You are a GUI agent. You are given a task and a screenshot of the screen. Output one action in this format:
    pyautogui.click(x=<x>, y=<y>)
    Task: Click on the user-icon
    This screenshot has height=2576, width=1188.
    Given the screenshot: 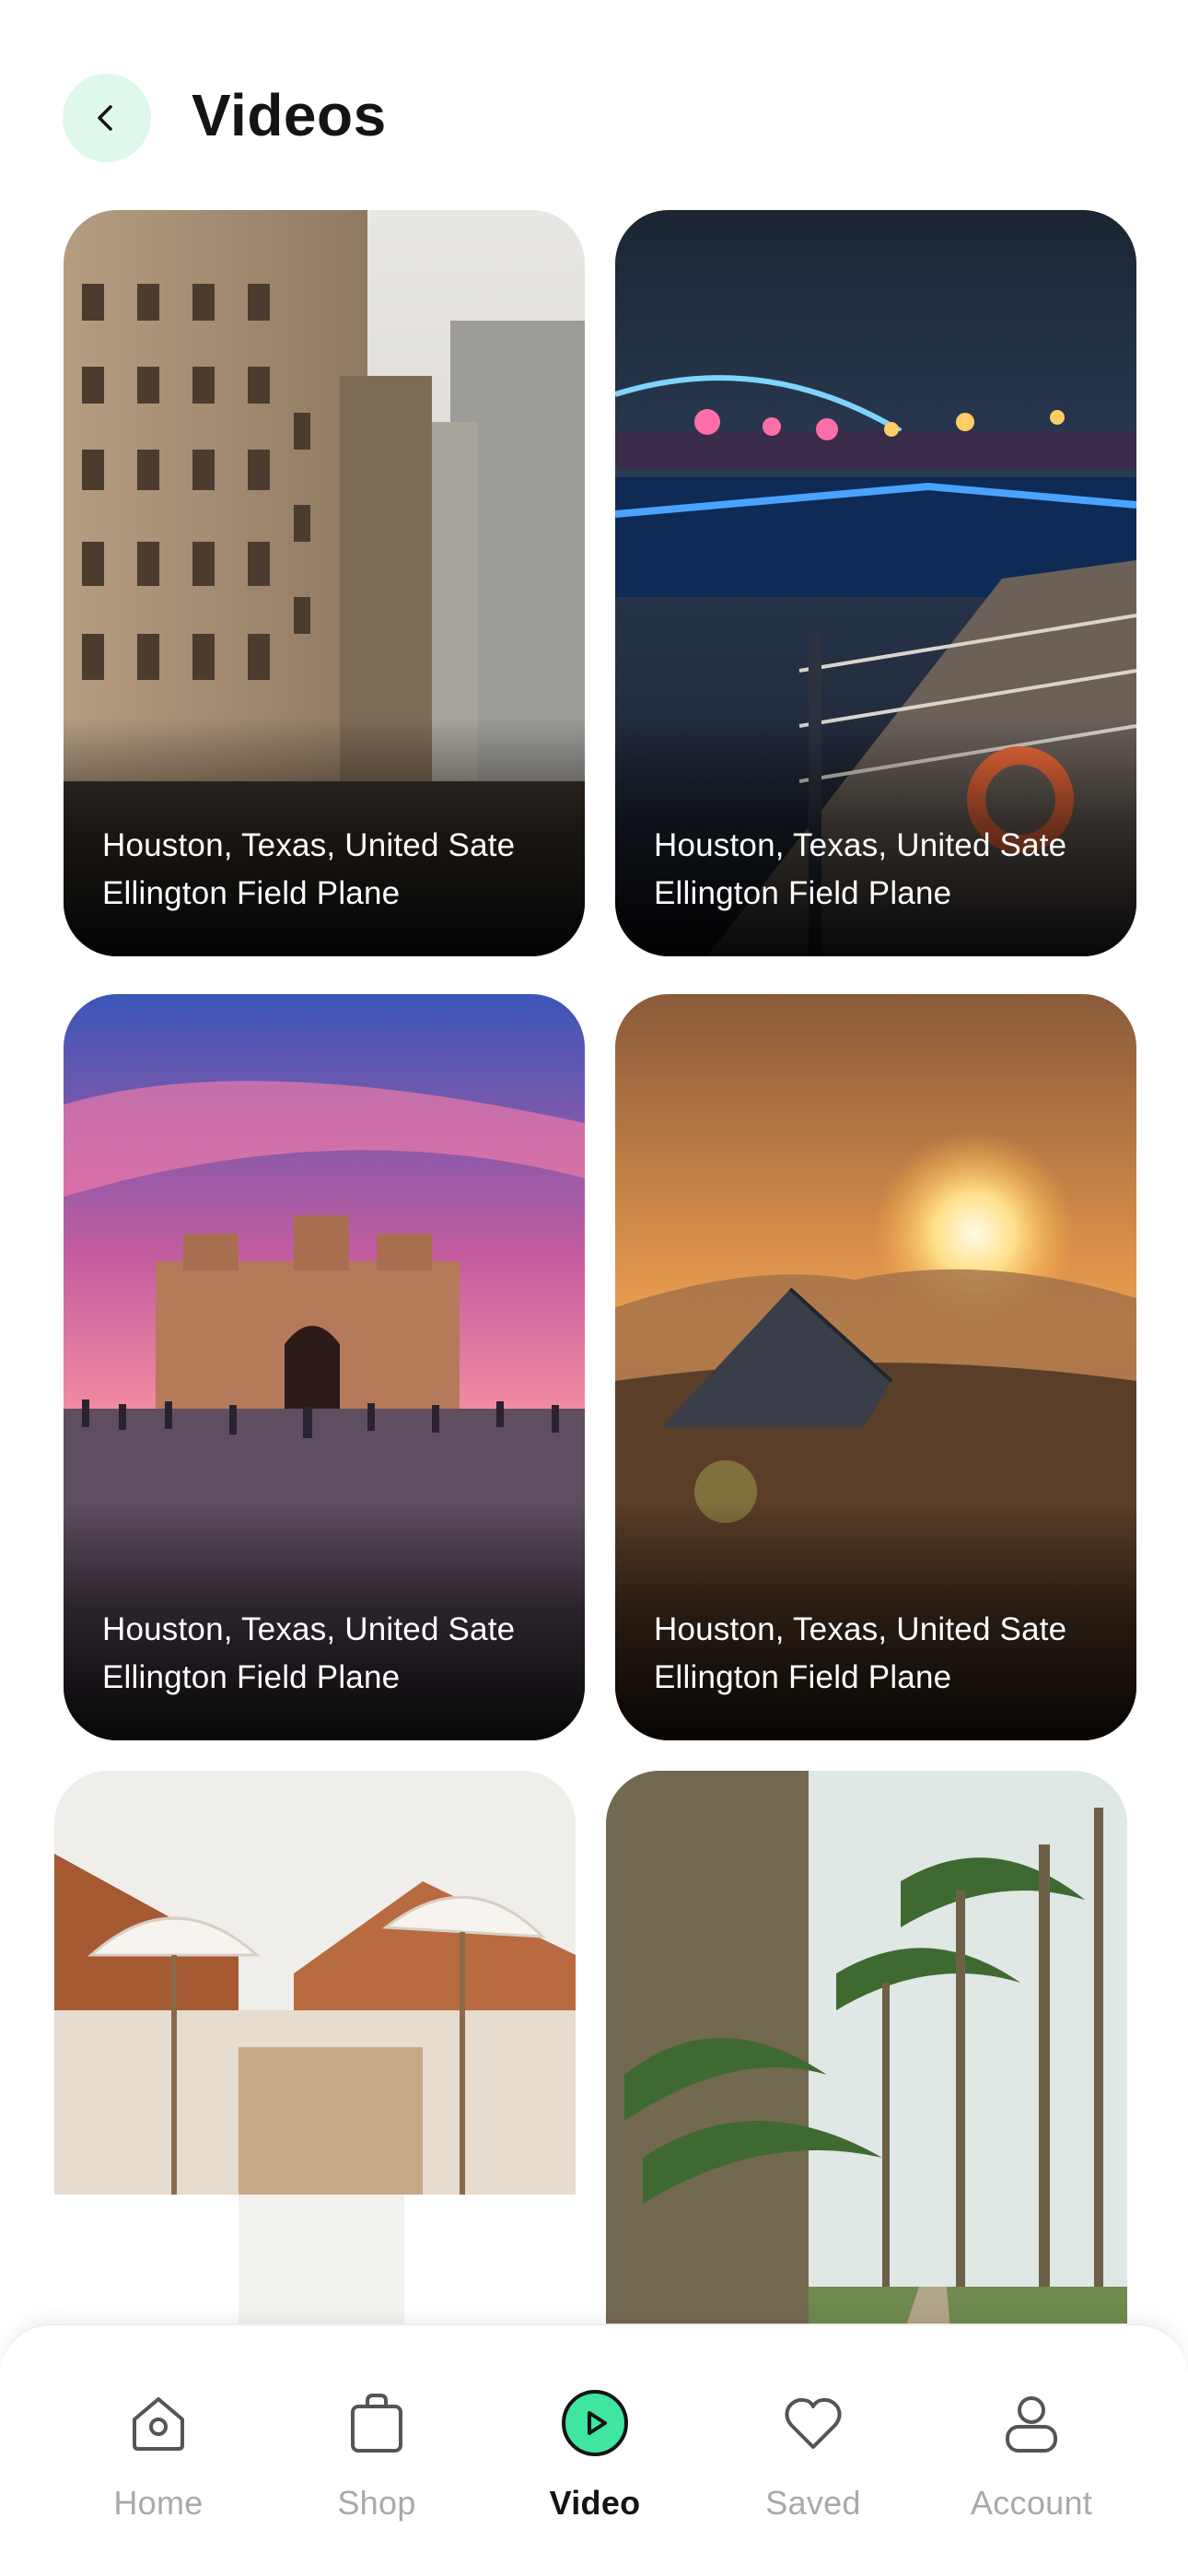 What is the action you would take?
    pyautogui.click(x=1031, y=2423)
    